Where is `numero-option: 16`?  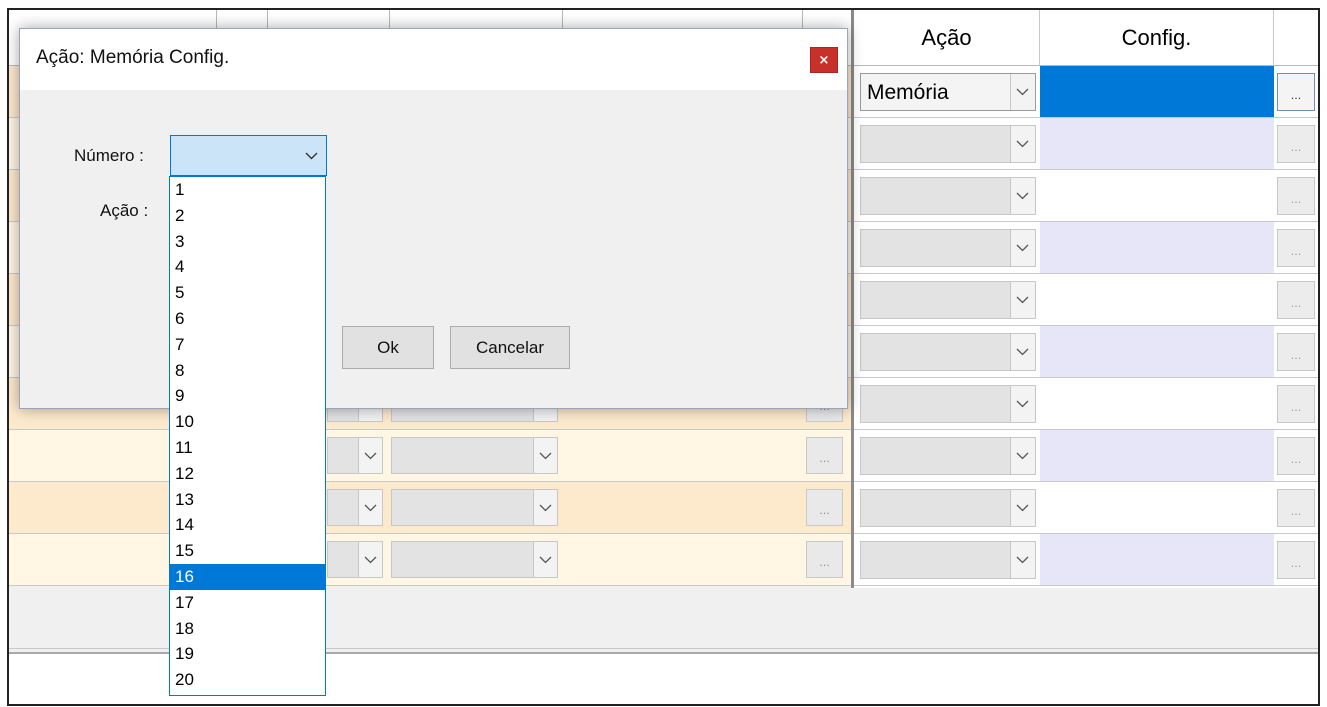 numero-option: 16 is located at coordinates (247, 577).